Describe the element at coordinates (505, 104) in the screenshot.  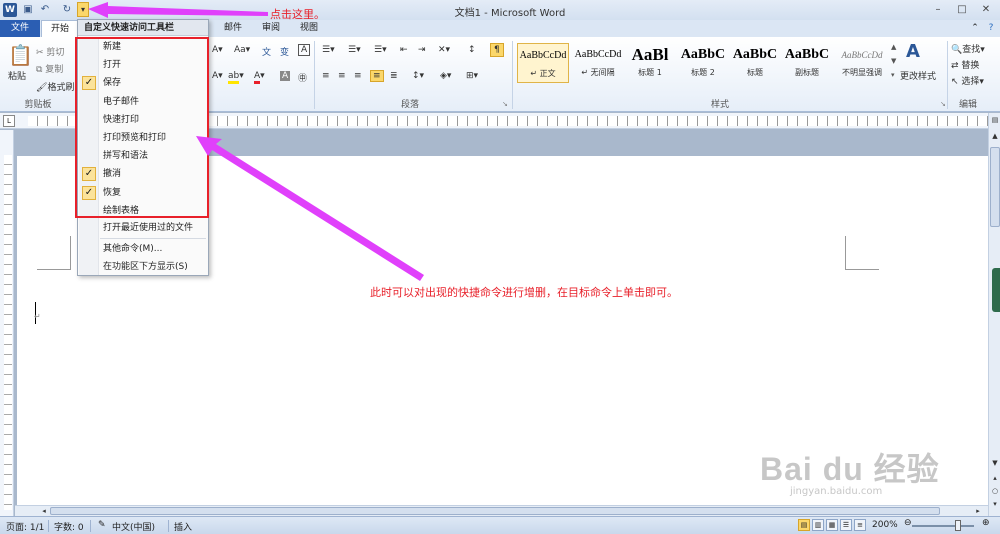
I see `paragraph-launcher-icon: ↘` at that location.